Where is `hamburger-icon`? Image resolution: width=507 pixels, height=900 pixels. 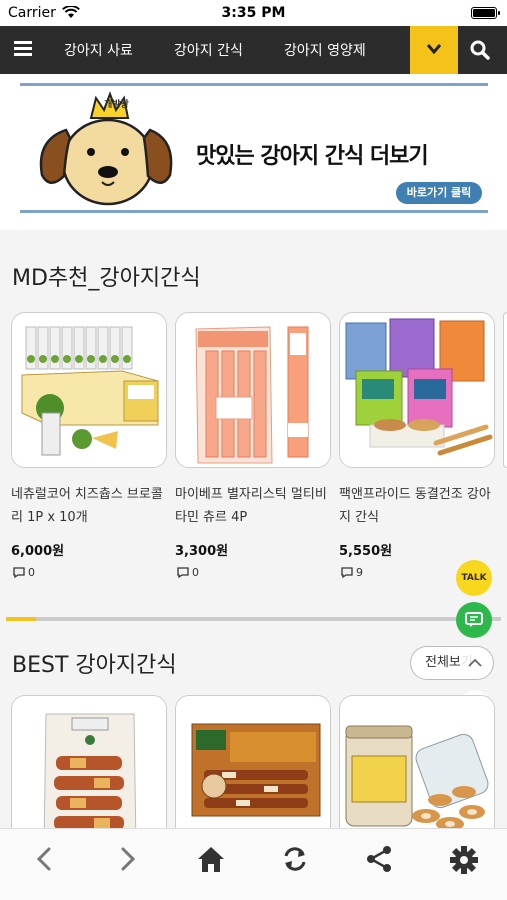 hamburger-icon is located at coordinates (23, 49).